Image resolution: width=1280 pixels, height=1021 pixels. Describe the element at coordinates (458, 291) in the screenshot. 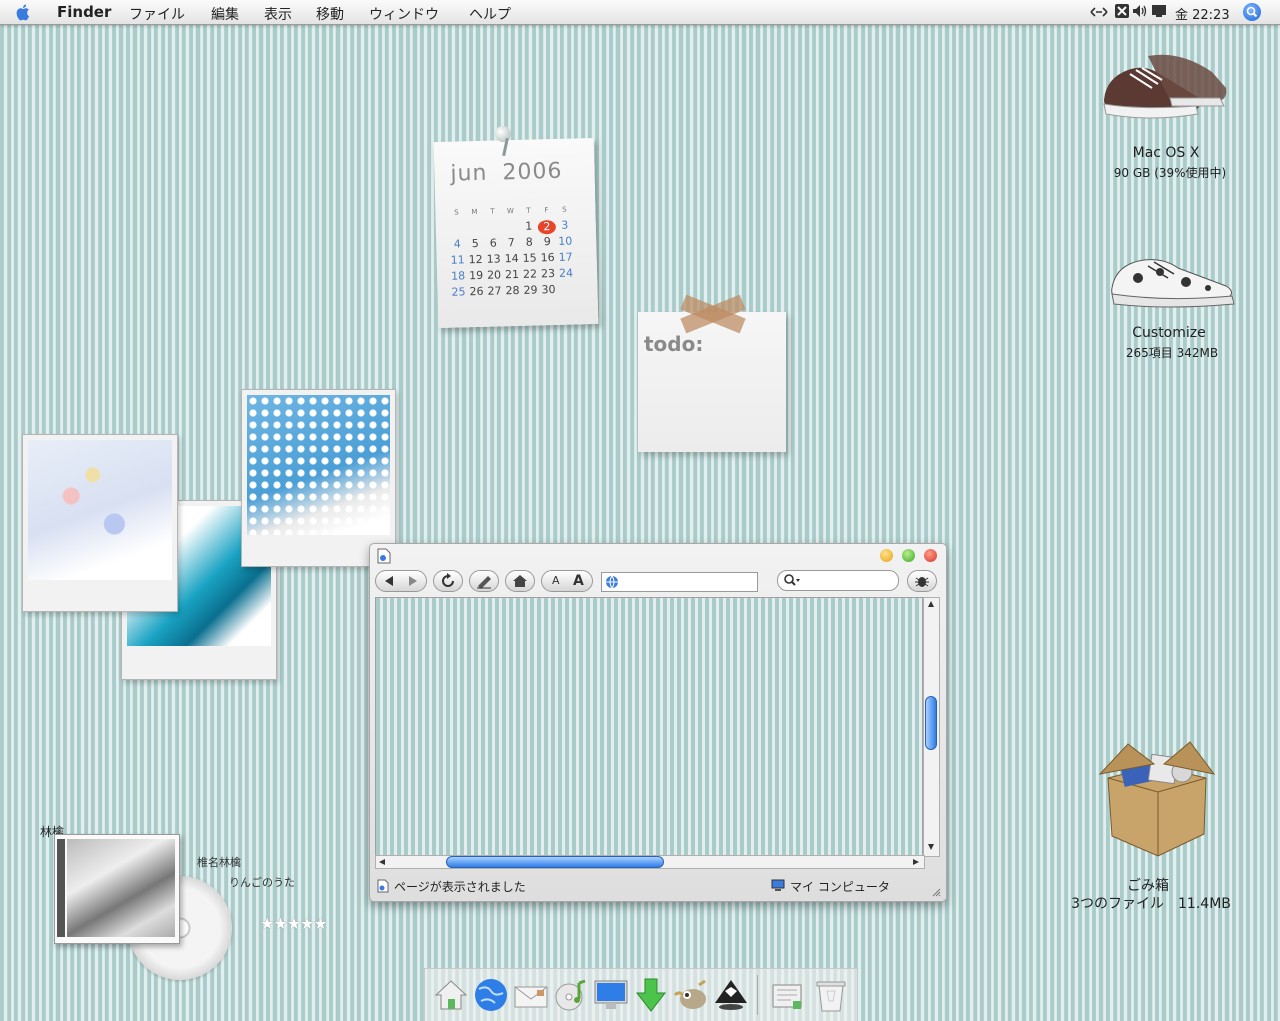

I see `calendar-day: 25` at that location.